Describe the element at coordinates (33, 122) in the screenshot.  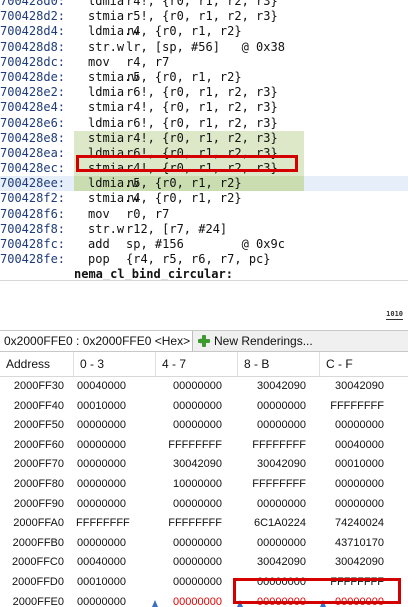
I see `instruction-address: 700428e6:` at that location.